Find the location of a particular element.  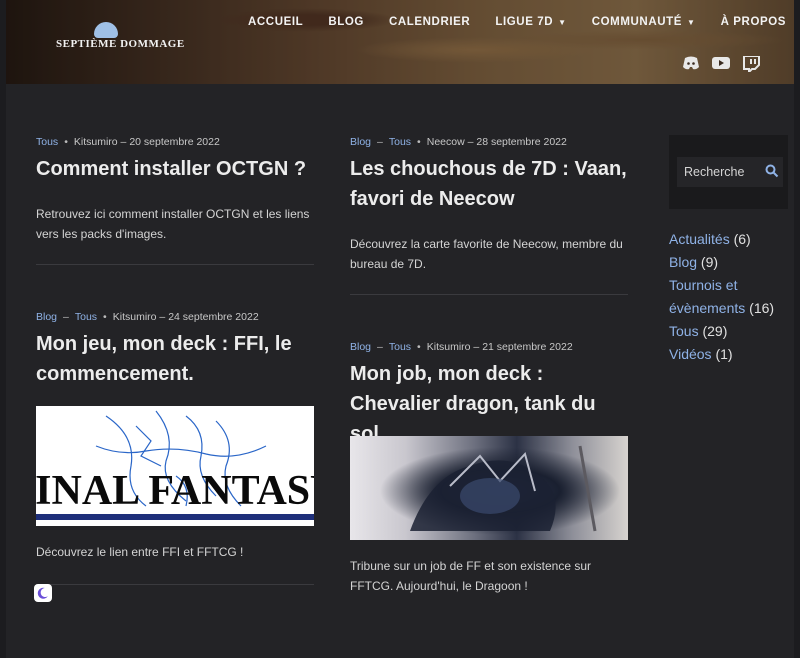

dark-mode-toggle is located at coordinates (43, 593).